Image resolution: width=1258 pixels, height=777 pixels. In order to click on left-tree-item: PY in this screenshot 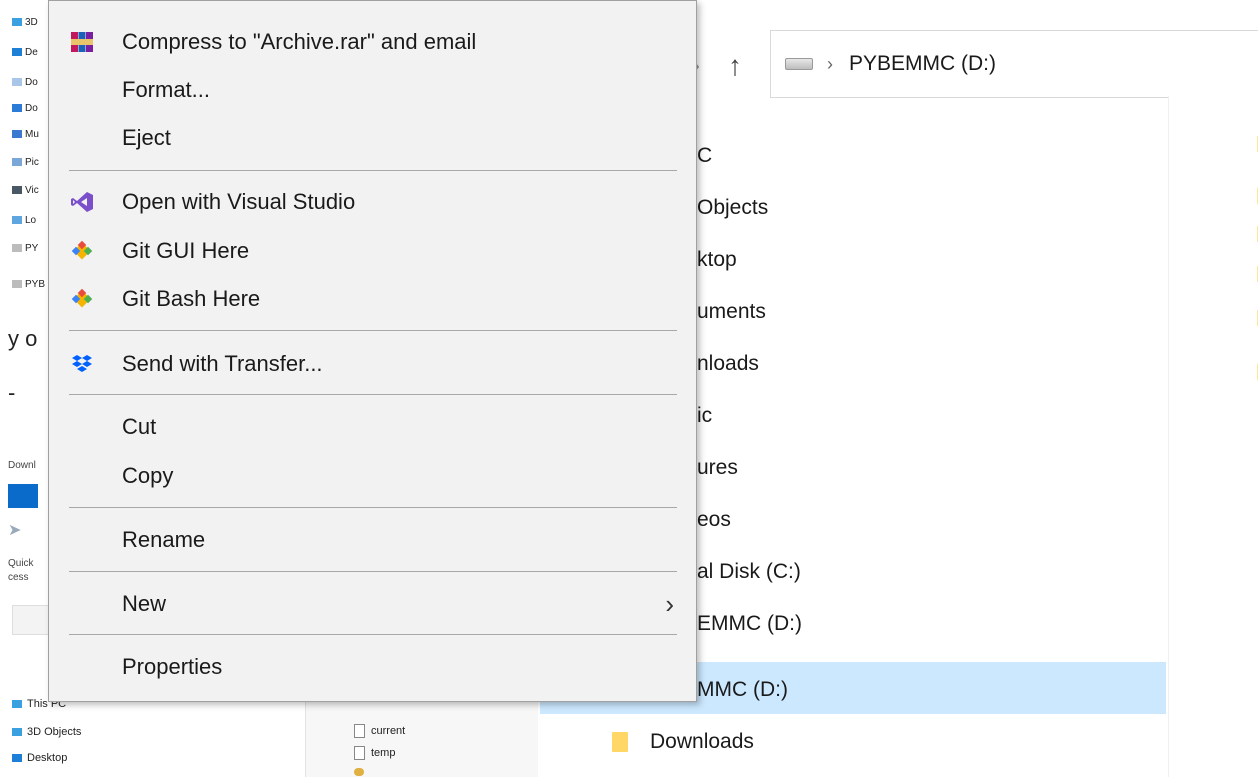, I will do `click(25, 248)`.